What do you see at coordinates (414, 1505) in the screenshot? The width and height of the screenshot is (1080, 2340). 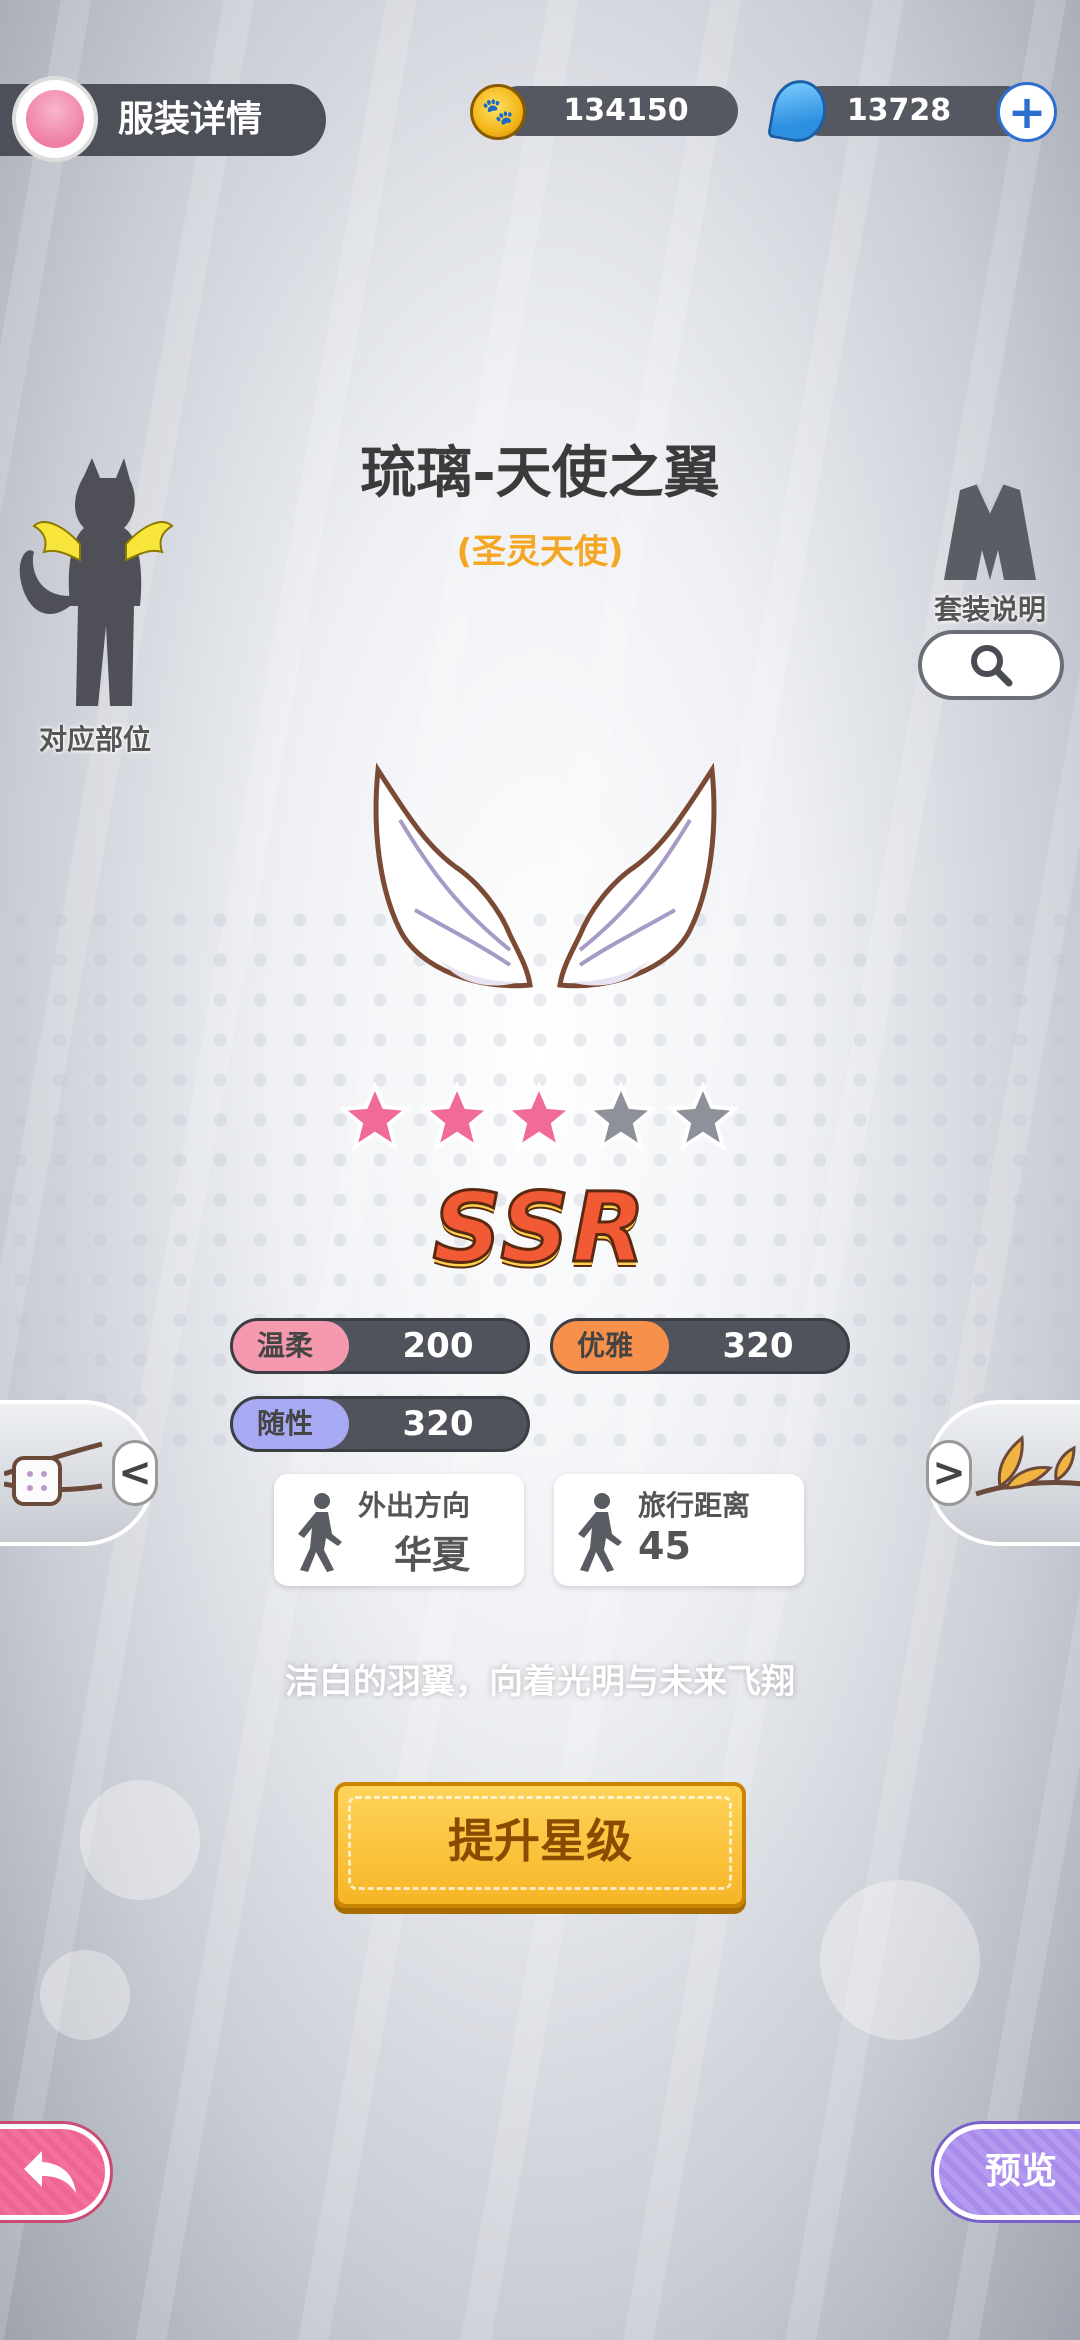 I see `travel-direction-label: 外出方向` at bounding box center [414, 1505].